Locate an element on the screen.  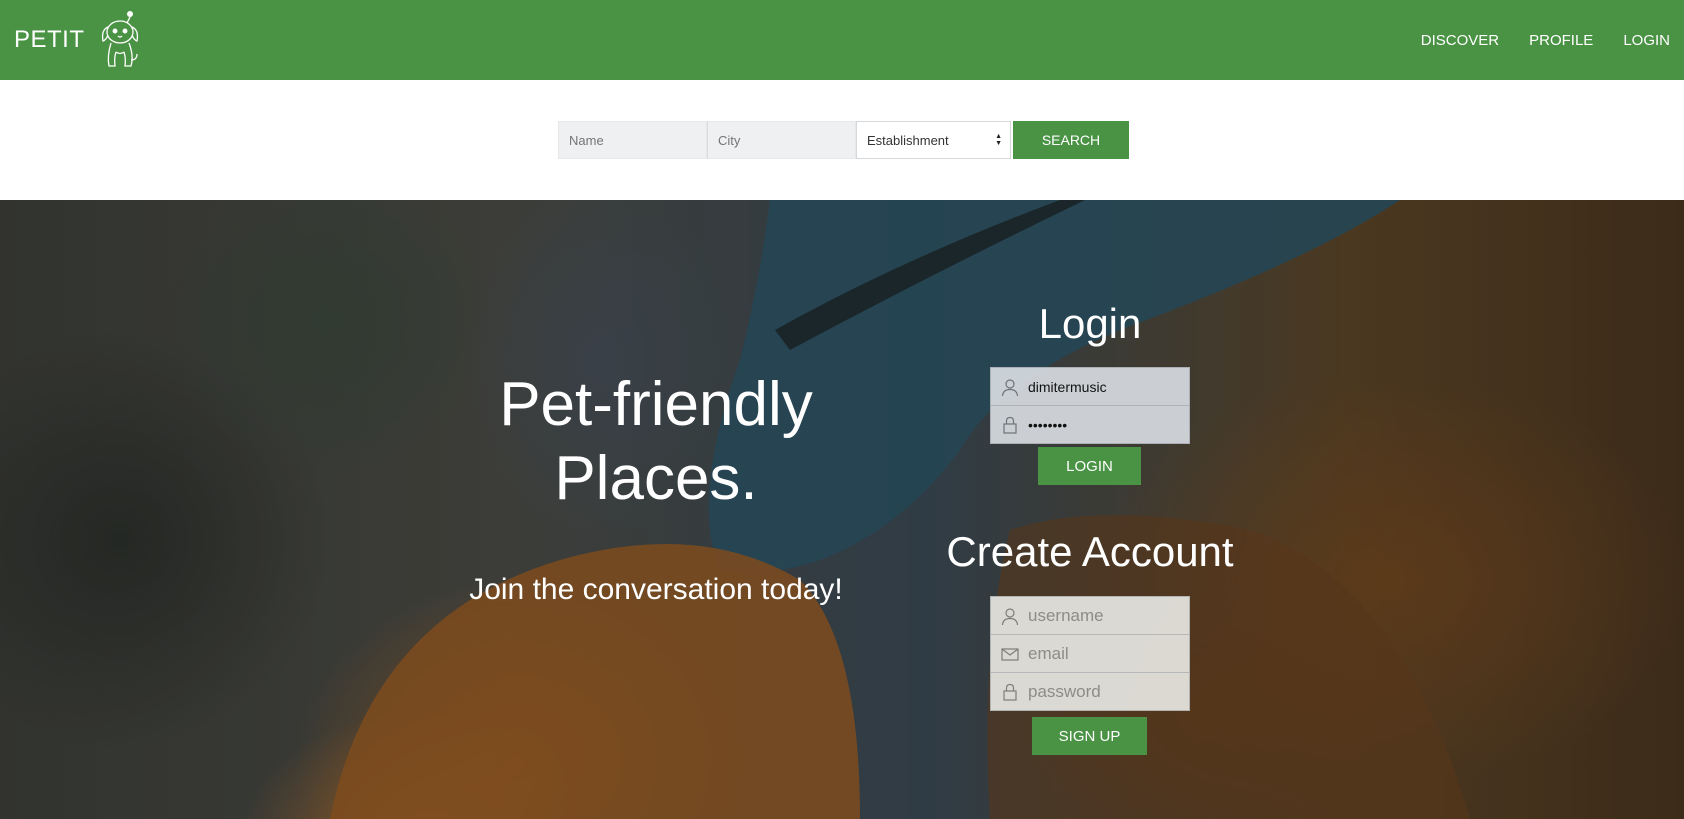
login-button: LOGIN is located at coordinates (1089, 466).